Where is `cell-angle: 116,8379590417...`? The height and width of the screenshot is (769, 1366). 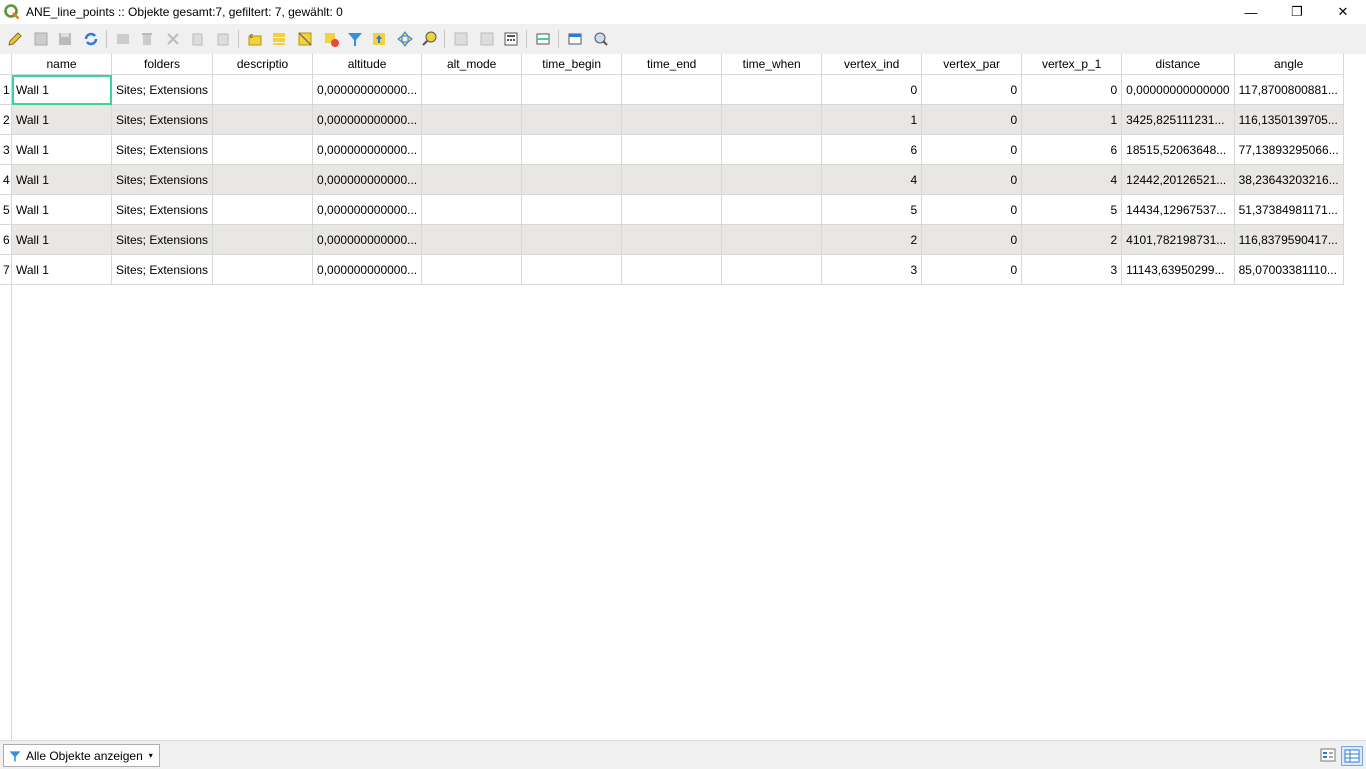
cell-angle: 116,8379590417... is located at coordinates (1289, 239).